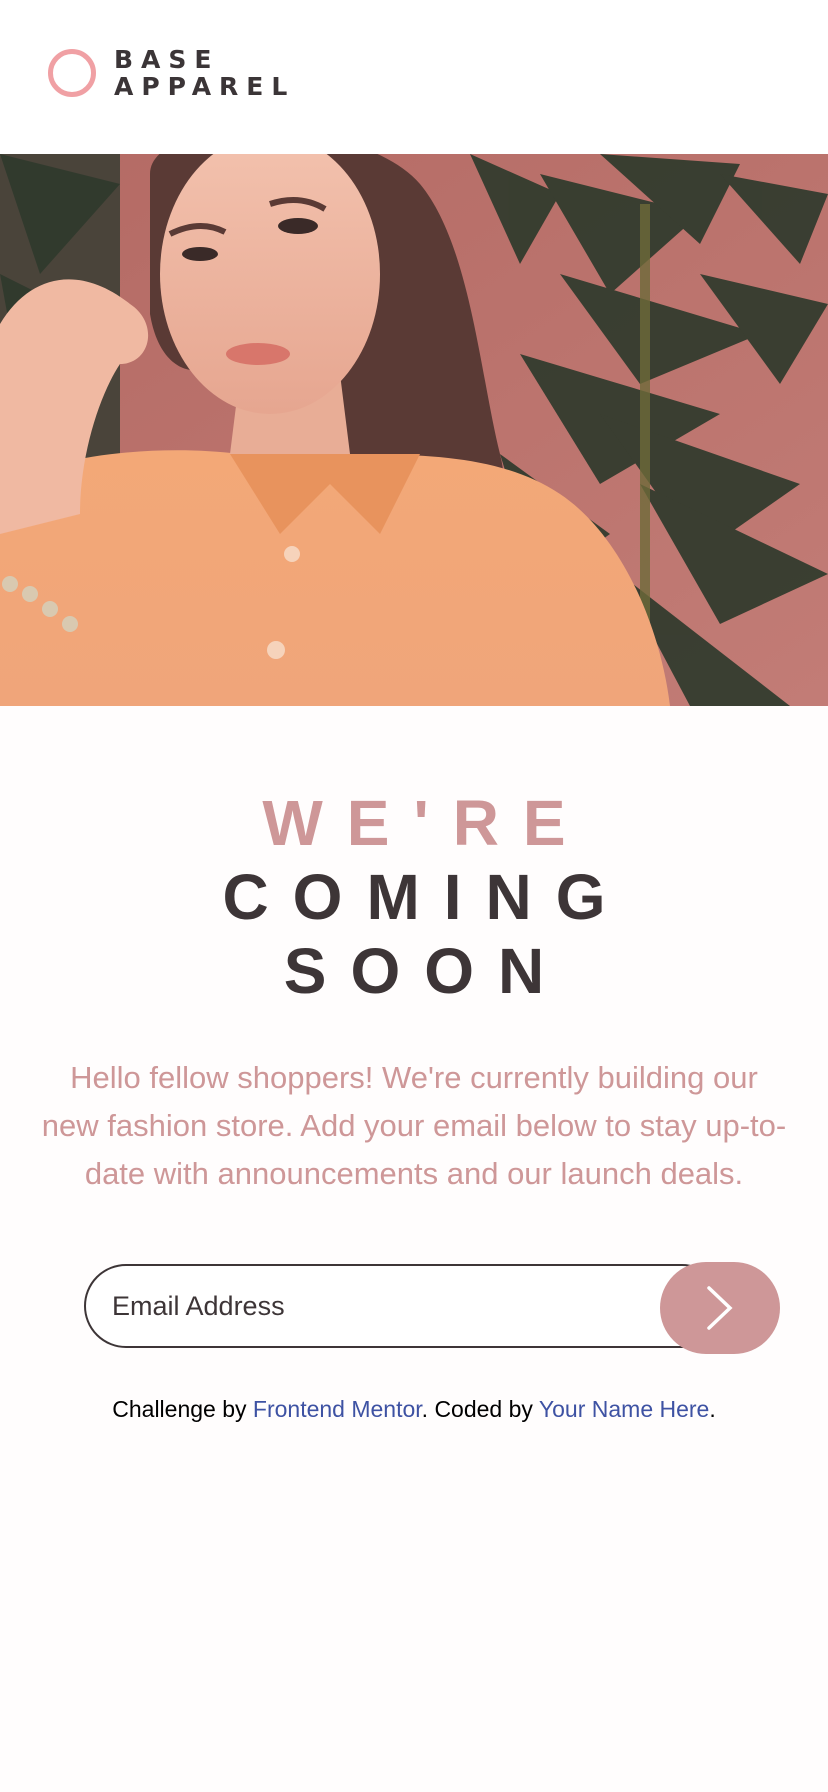 This screenshot has height=1792, width=828. I want to click on chevron-right-icon, so click(720, 1308).